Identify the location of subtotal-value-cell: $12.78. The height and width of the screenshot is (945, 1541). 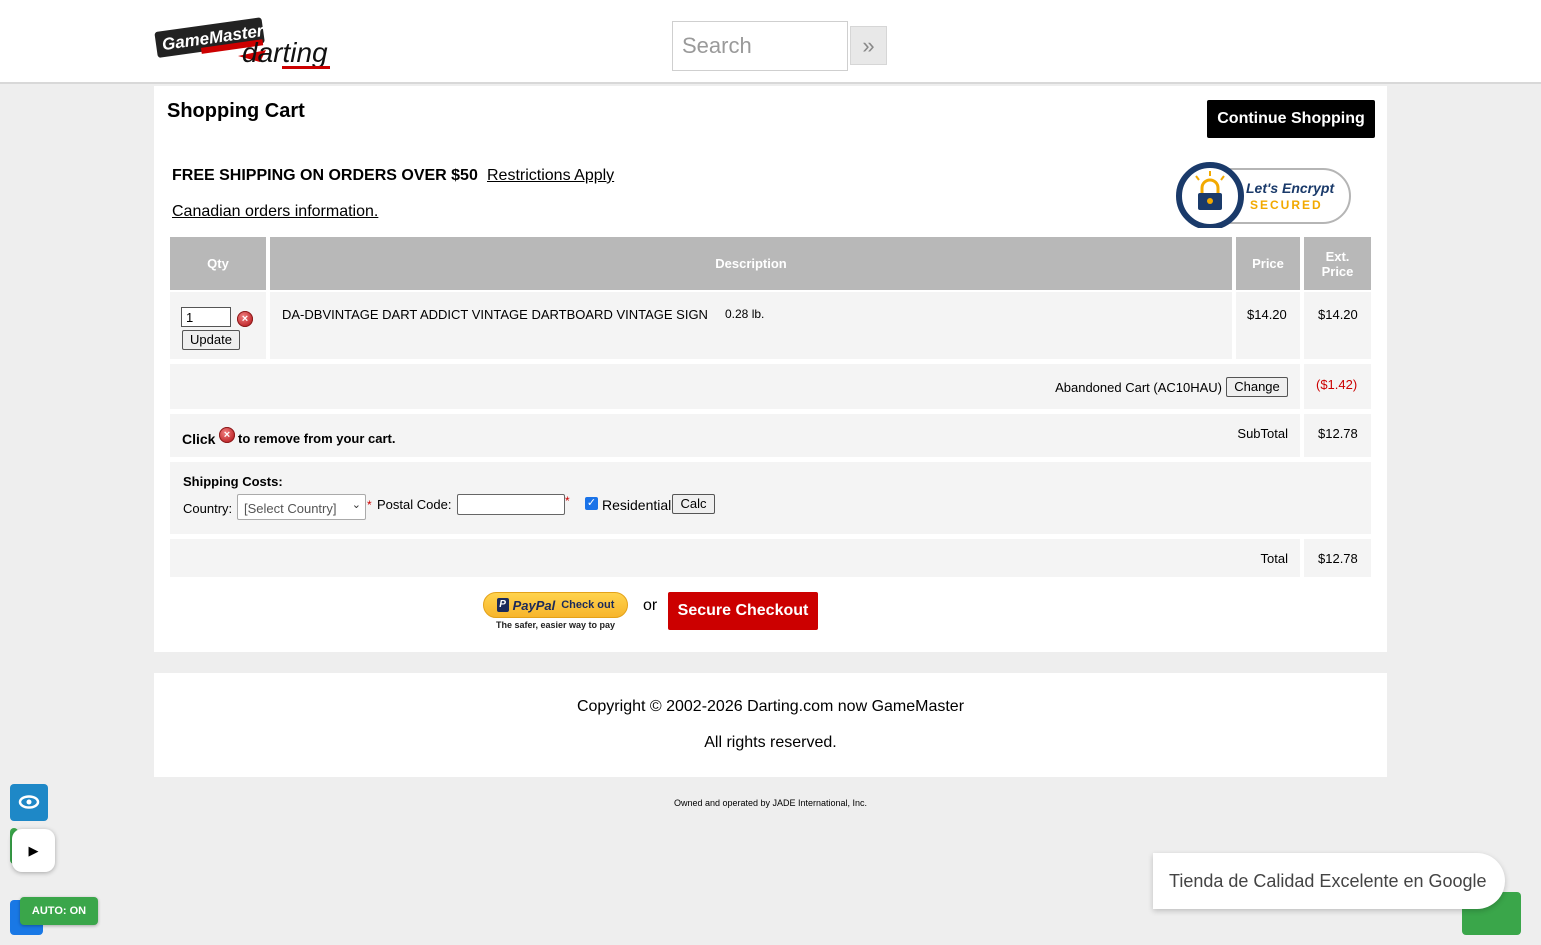
(1337, 435).